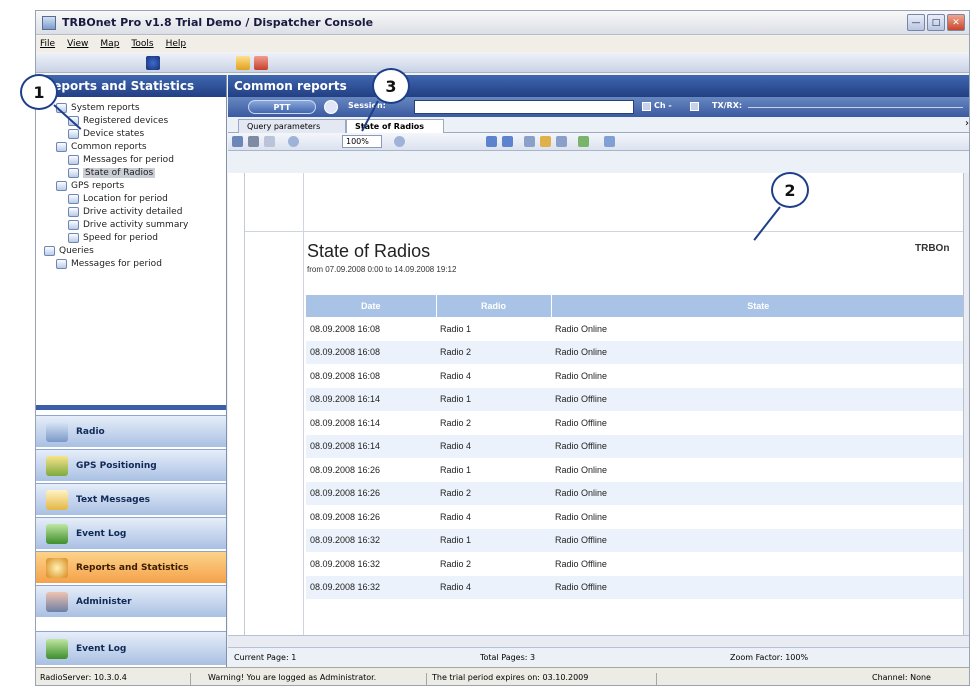  Describe the element at coordinates (133, 146) in the screenshot. I see `tree-item-common-reports: Common reports` at that location.